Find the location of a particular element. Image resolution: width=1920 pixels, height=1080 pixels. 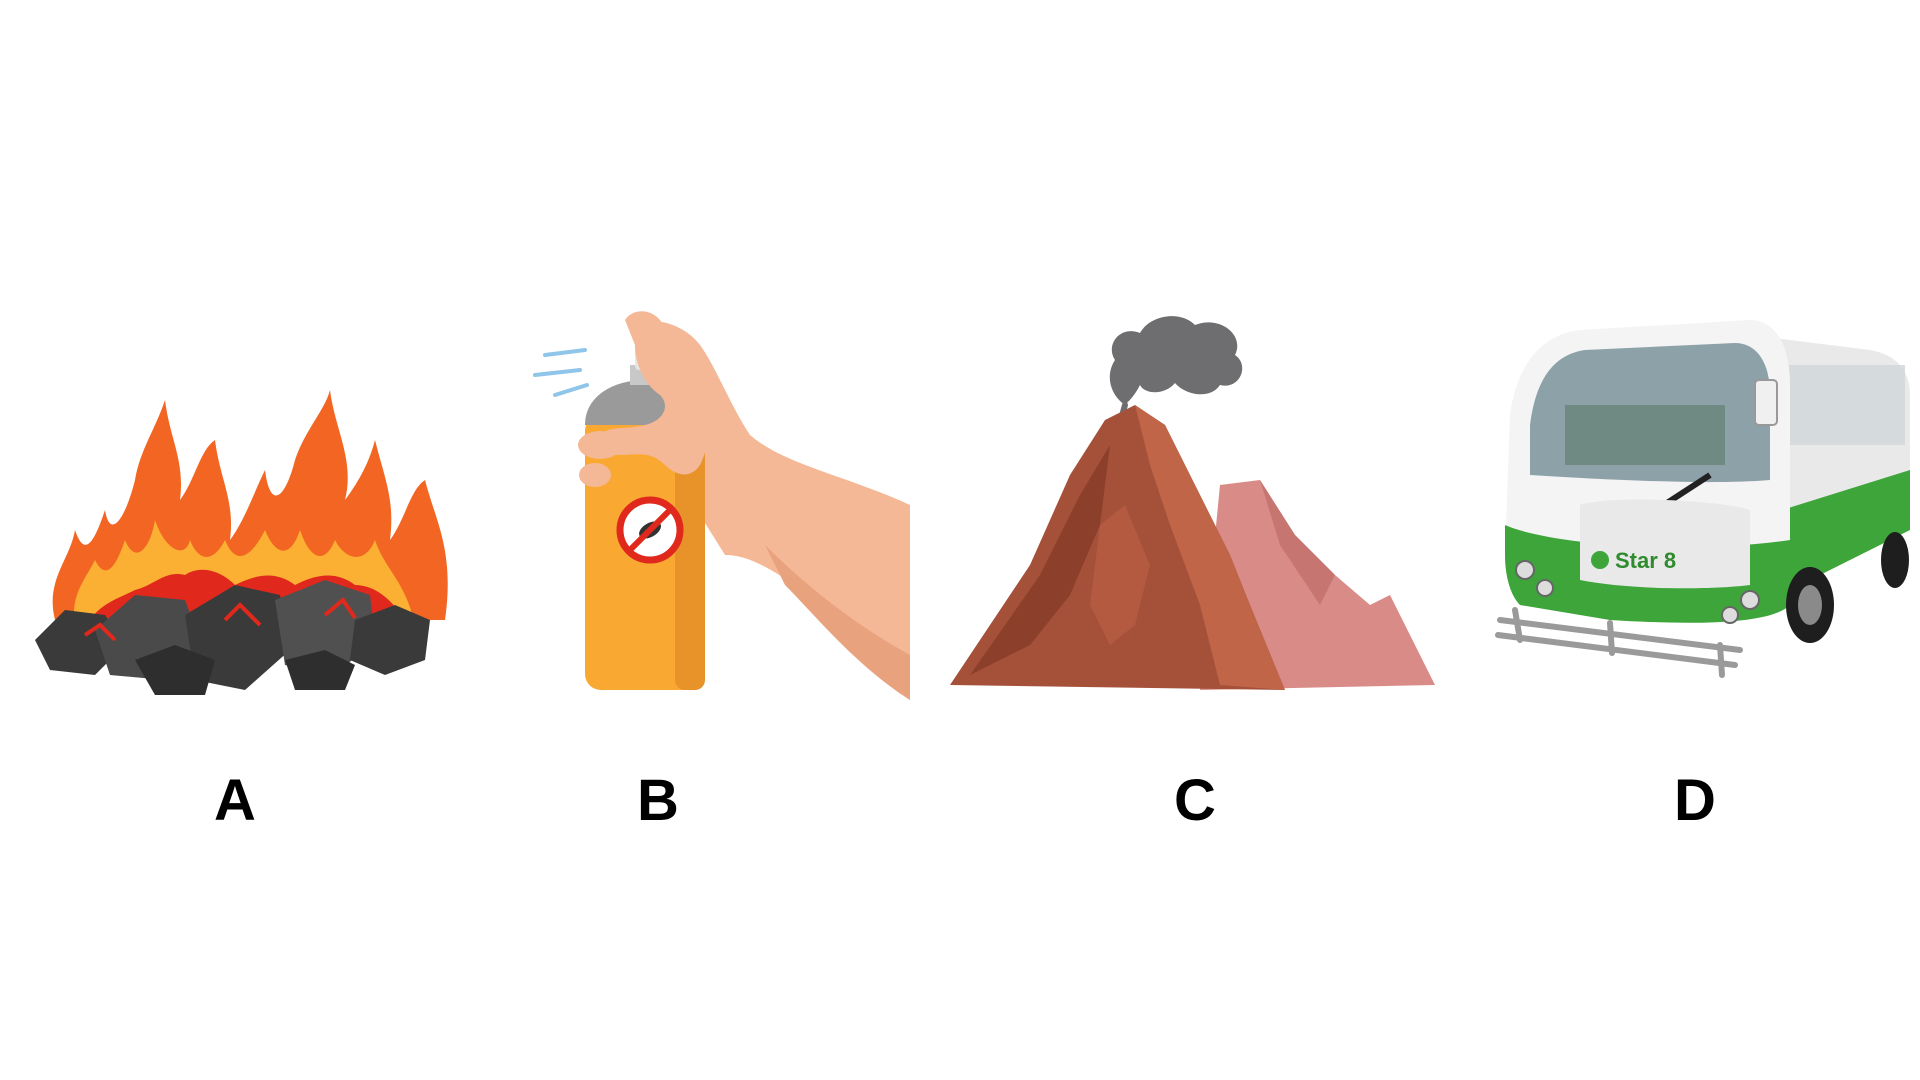

finger is located at coordinates (595, 475).